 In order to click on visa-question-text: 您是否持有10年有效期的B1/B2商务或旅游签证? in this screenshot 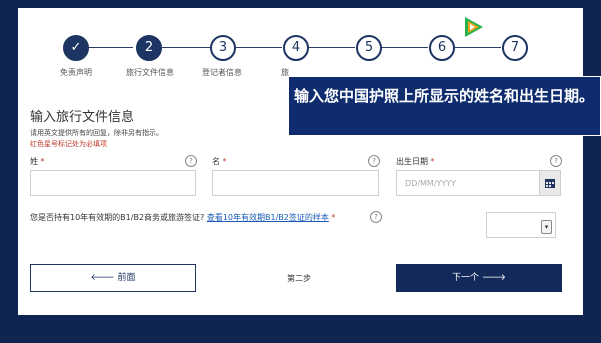, I will do `click(117, 217)`.